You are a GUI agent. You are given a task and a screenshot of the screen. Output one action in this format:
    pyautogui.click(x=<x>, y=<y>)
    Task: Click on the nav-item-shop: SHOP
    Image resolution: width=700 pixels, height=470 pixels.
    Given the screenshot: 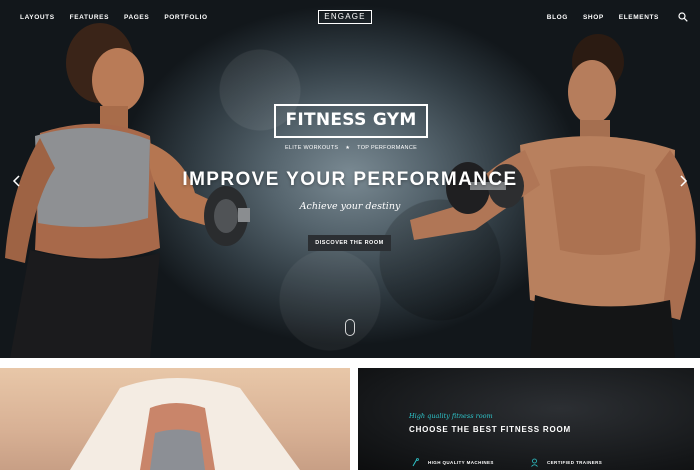 What is the action you would take?
    pyautogui.click(x=593, y=17)
    